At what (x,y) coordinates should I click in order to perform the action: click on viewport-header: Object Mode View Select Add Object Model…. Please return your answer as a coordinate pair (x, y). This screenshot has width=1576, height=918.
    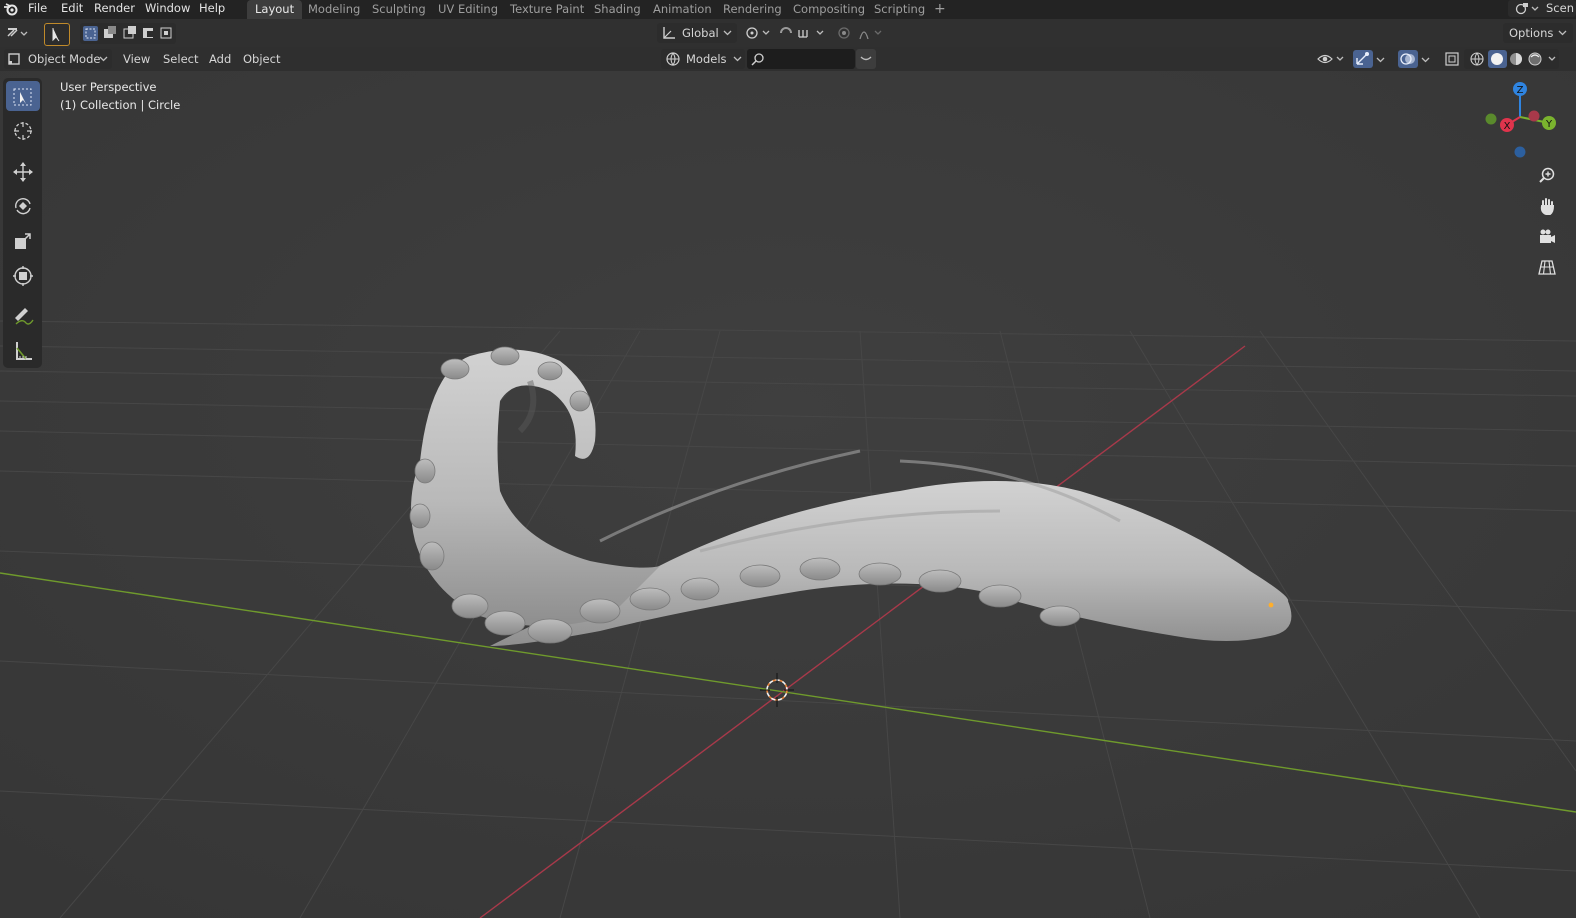
    Looking at the image, I should click on (788, 59).